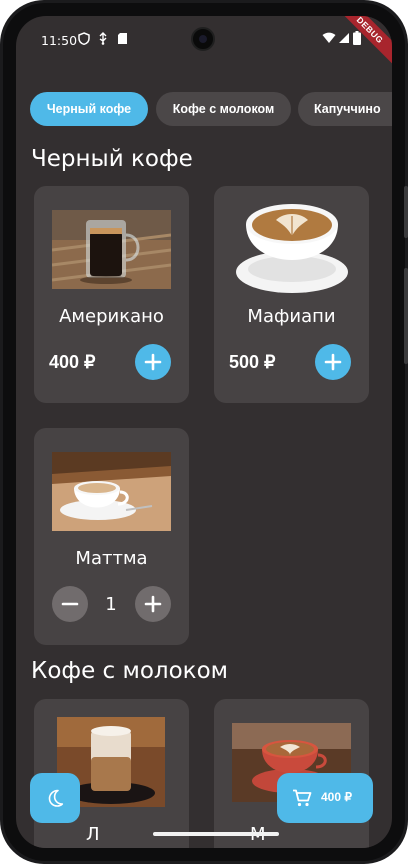 This screenshot has height=864, width=408. I want to click on tab-cappuccino: Капуччино, so click(345, 109).